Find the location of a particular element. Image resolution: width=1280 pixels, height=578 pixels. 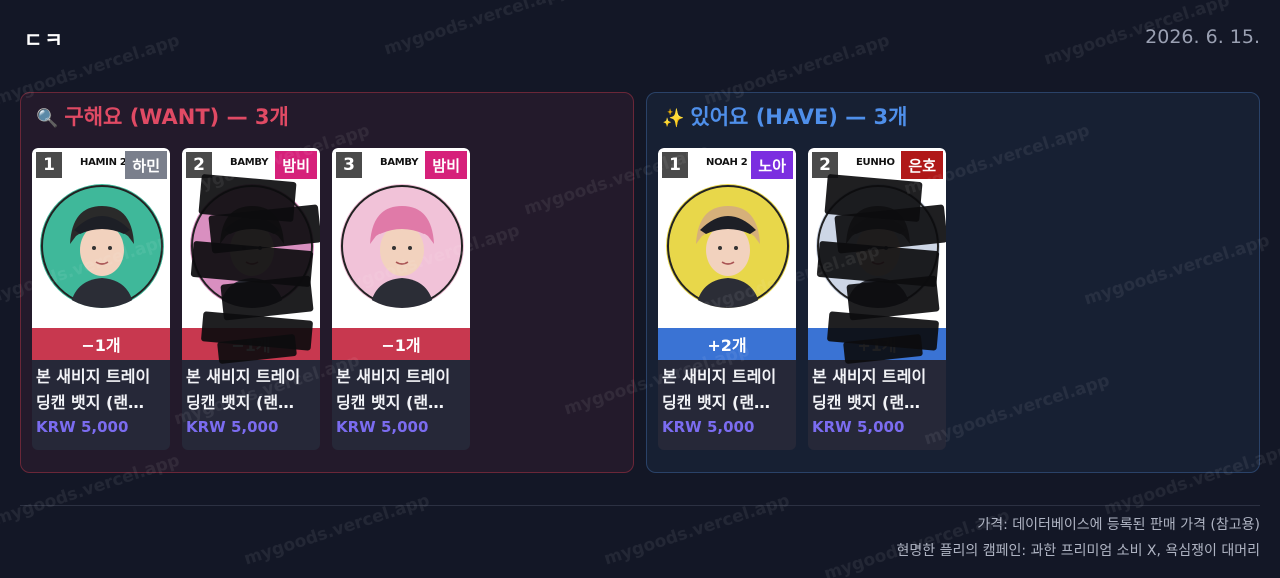

want-panel-title: 🔍 구해요 (WANT) — 3개 is located at coordinates (162, 116).